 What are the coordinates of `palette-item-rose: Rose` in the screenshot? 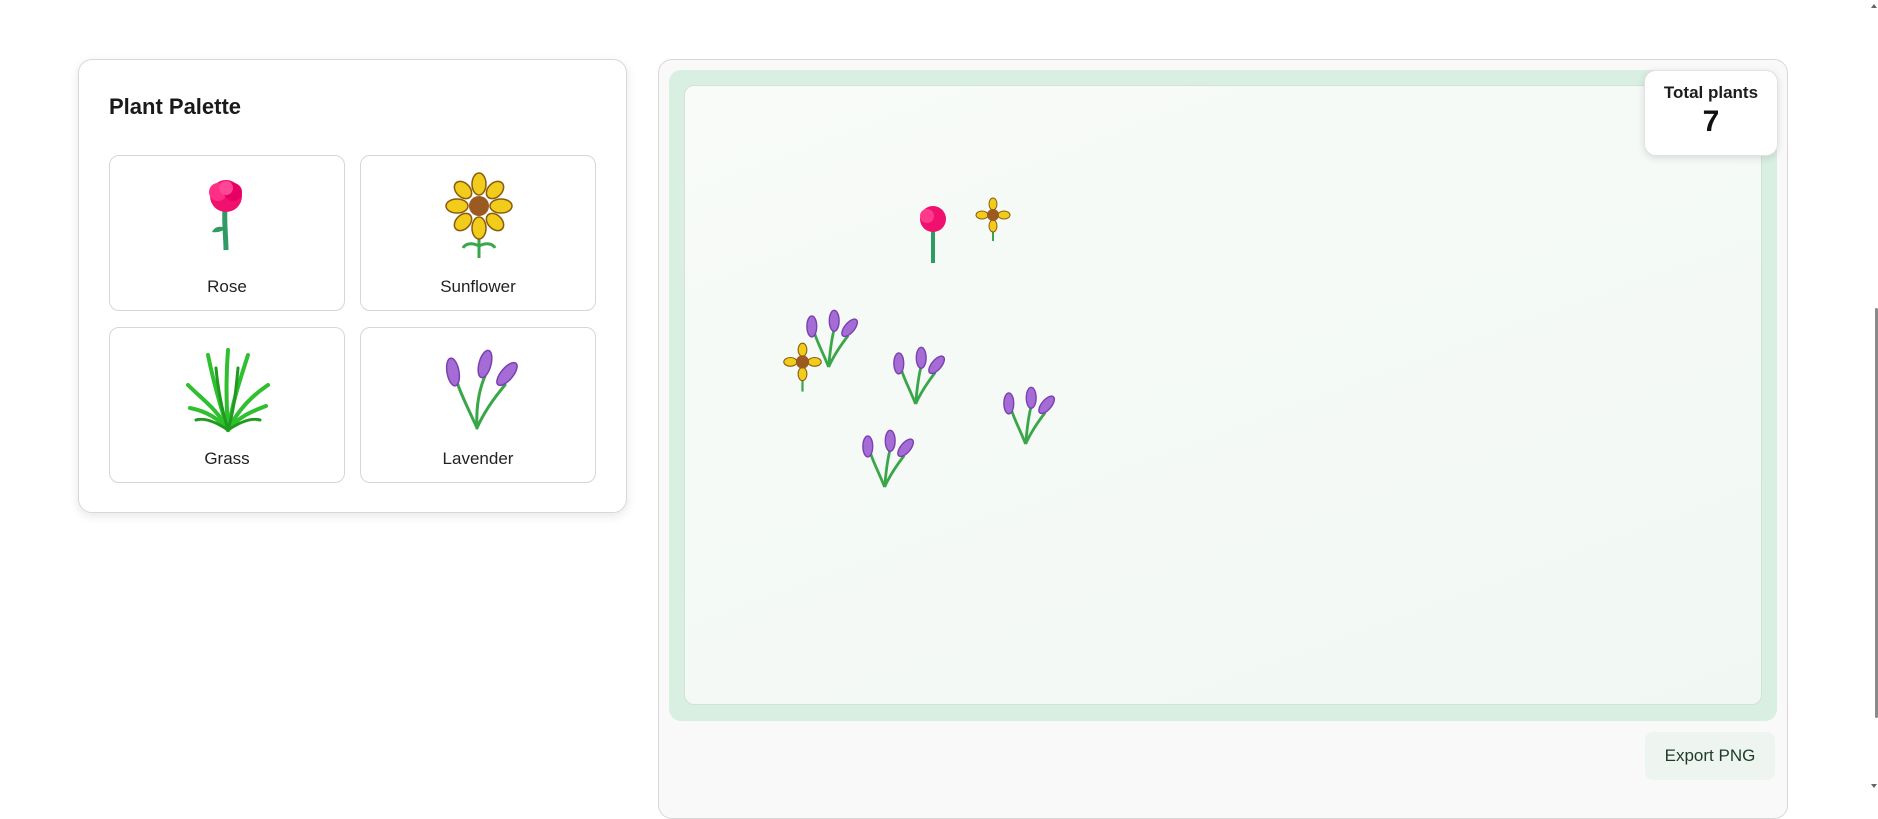 It's located at (227, 233).